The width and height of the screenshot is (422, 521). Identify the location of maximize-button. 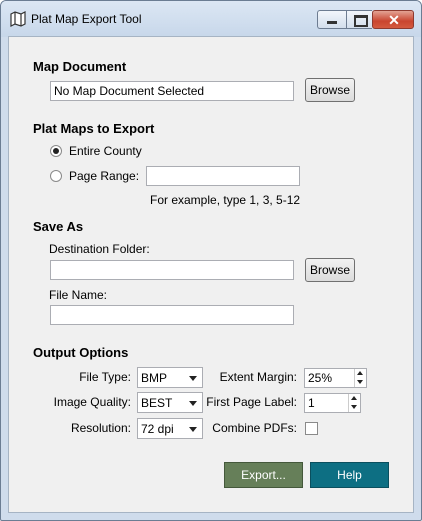
(359, 19).